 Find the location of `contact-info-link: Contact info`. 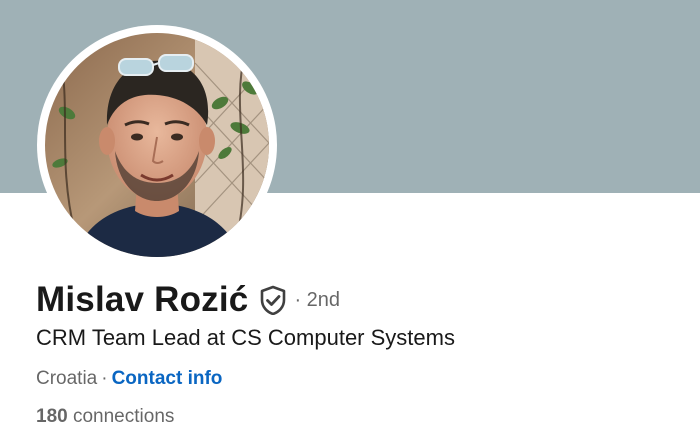

contact-info-link: Contact info is located at coordinates (167, 378).